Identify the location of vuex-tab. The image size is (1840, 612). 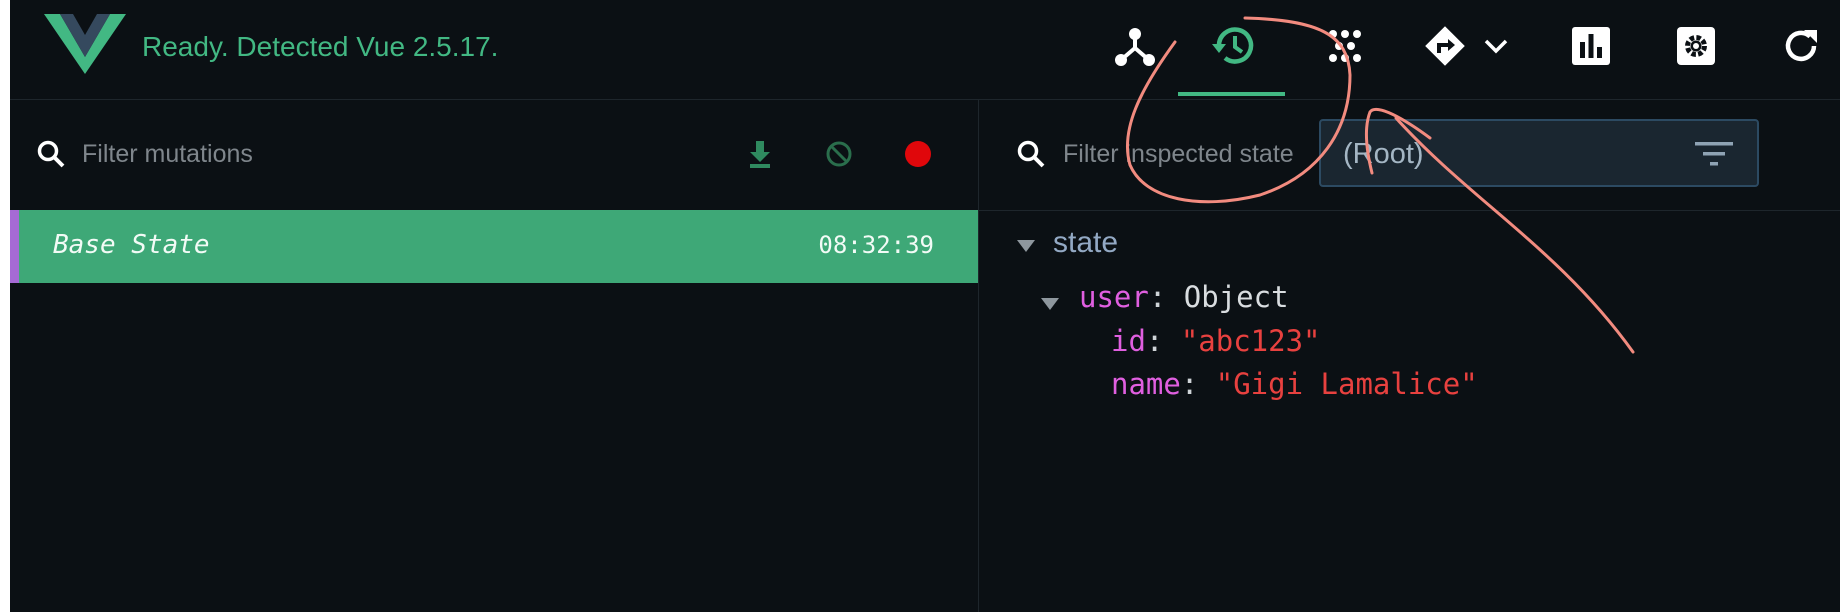
(1233, 46).